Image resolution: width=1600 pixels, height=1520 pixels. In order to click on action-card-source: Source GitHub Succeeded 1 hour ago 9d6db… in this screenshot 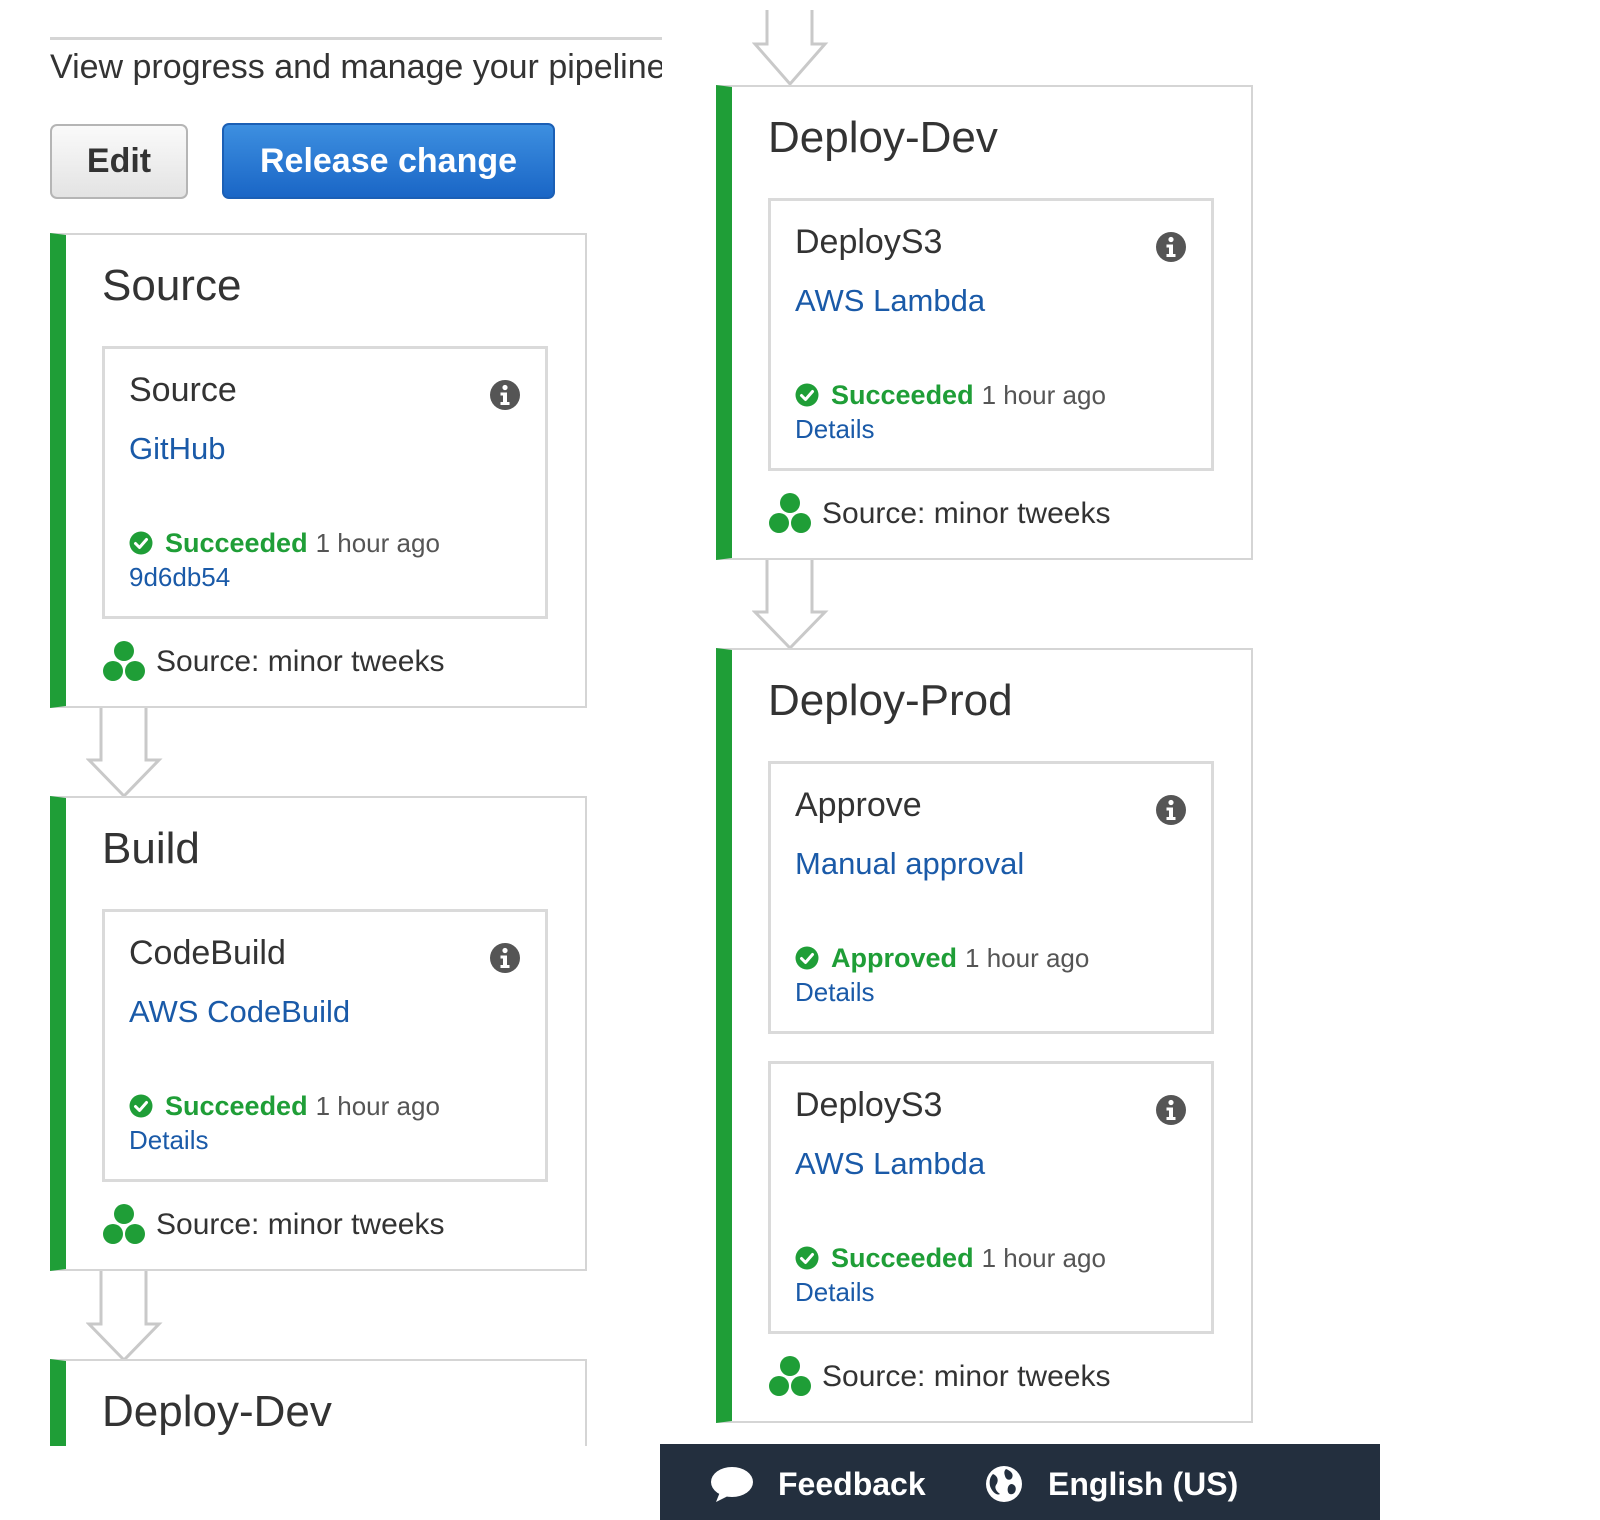, I will do `click(325, 482)`.